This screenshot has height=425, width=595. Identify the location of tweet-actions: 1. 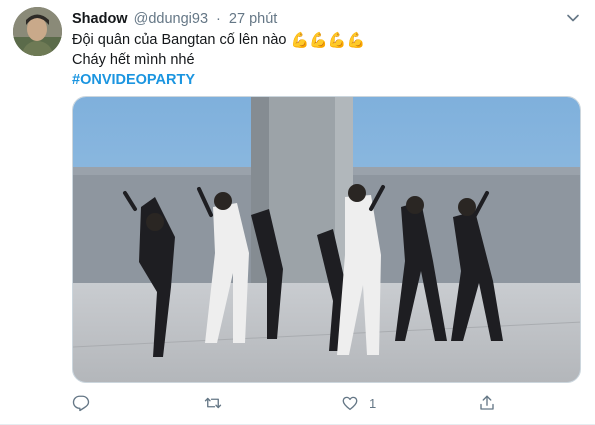
(287, 404).